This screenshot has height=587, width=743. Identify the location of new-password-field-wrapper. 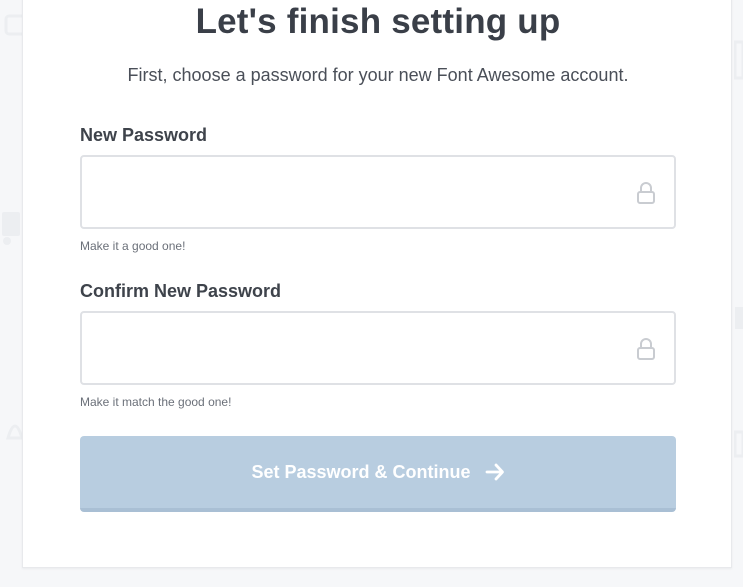
(378, 192).